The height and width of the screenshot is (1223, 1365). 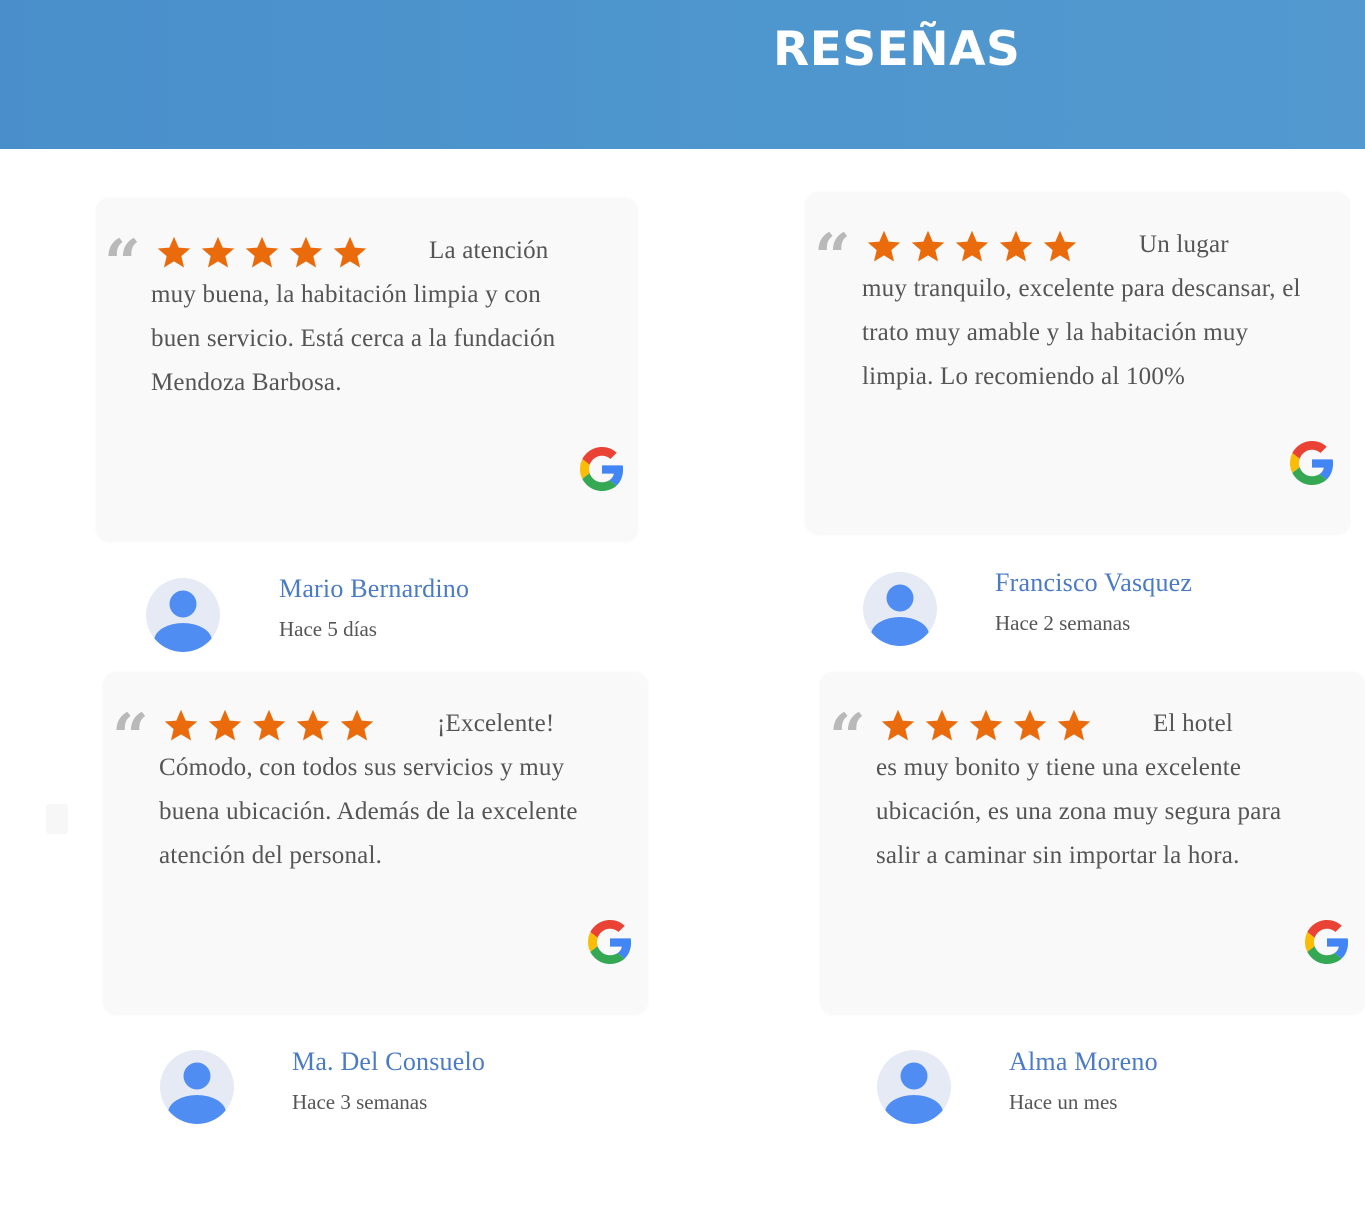 What do you see at coordinates (57, 819) in the screenshot?
I see `faded-decoration` at bounding box center [57, 819].